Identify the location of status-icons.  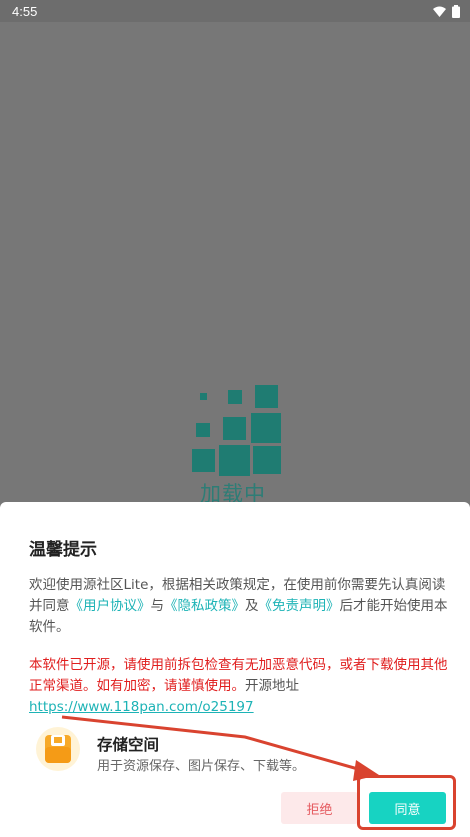
(446, 11).